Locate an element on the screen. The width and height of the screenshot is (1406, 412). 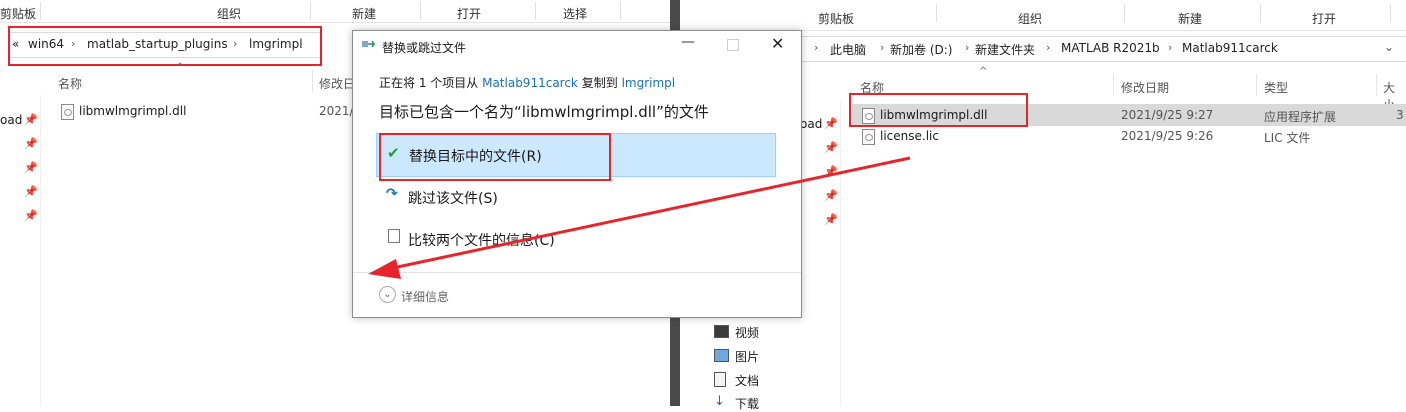
annotation-arrow-head is located at coordinates (384, 269).